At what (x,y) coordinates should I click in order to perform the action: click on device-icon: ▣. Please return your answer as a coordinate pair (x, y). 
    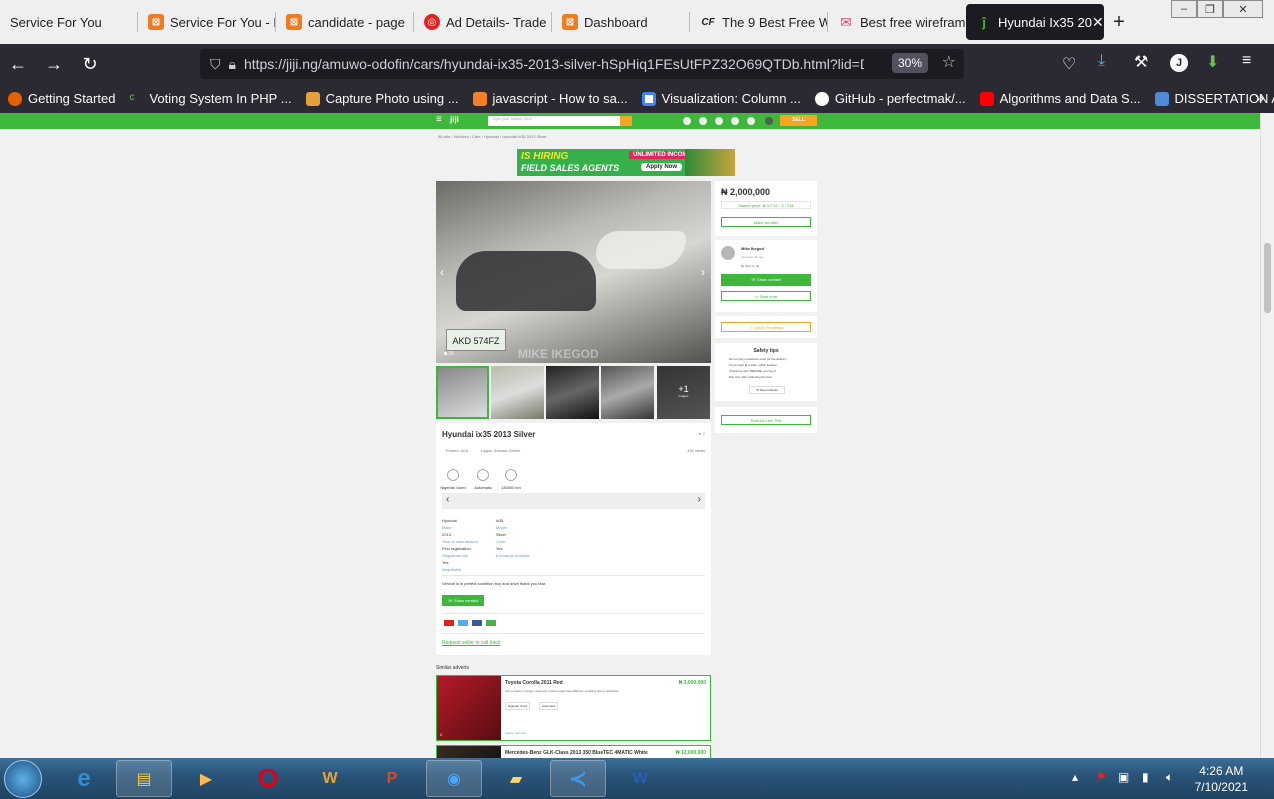
    Looking at the image, I should click on (1123, 777).